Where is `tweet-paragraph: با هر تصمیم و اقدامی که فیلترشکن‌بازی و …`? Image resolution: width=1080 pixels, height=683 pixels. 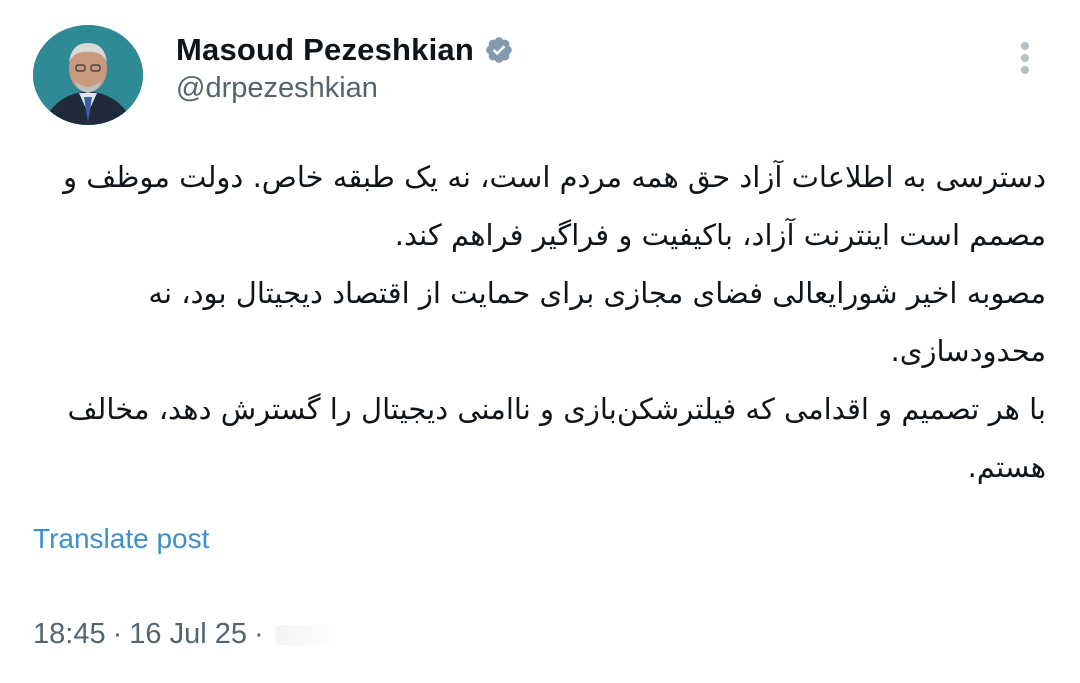
tweet-paragraph: با هر تصمیم و اقدامی که فیلترشکن‌بازی و … is located at coordinates (556, 438).